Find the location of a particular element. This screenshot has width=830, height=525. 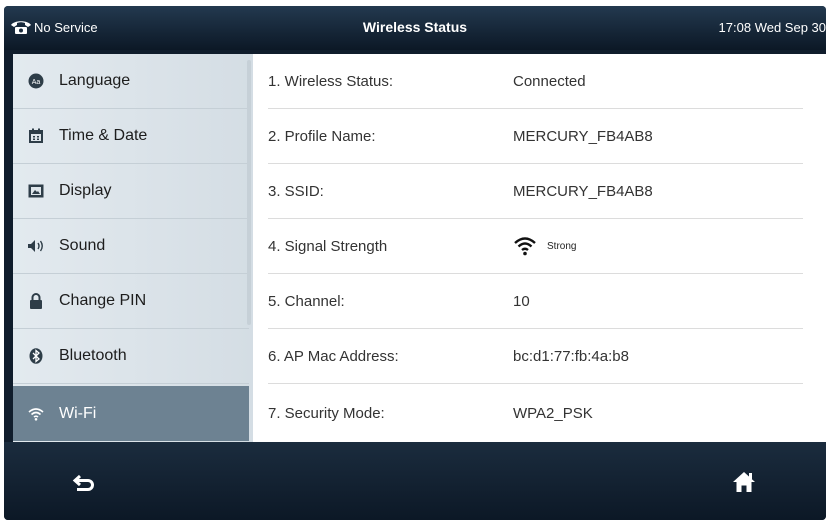

sidebar-item-label: Wi-Fi is located at coordinates (78, 413).